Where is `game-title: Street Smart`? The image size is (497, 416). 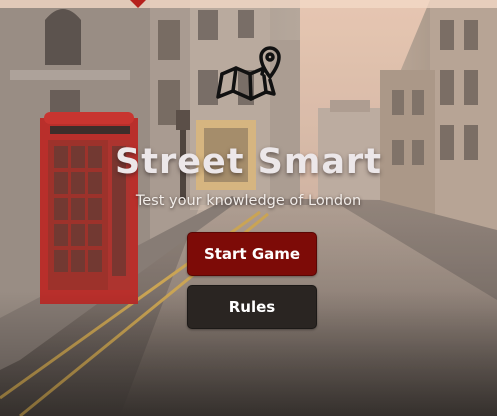 game-title: Street Smart is located at coordinates (248, 162).